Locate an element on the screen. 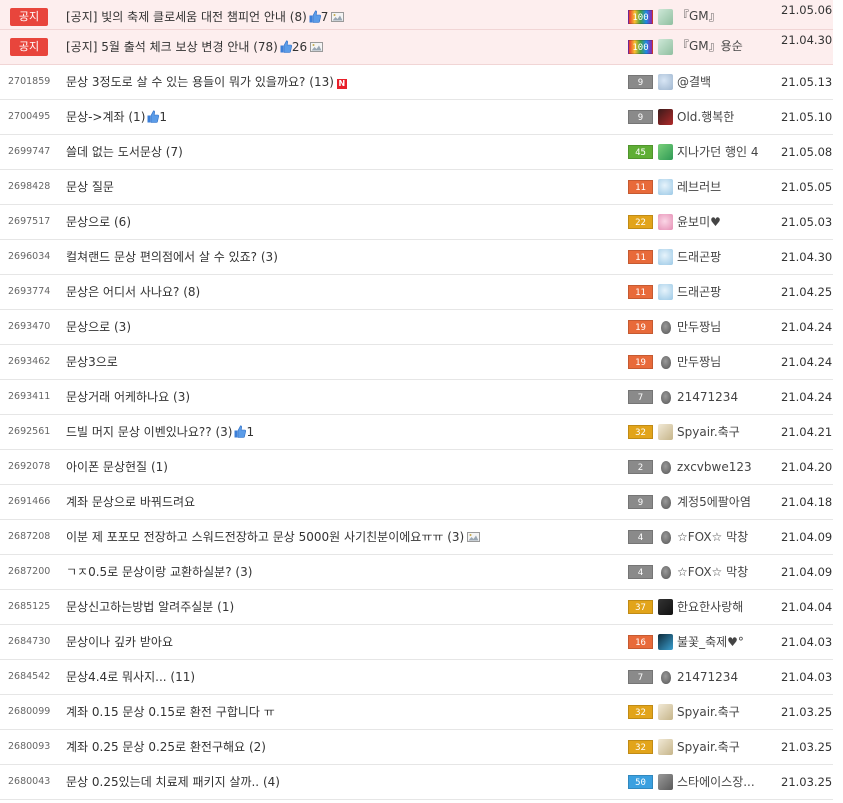 The width and height of the screenshot is (843, 803). post-title-link: 문상4.4로 뭐사지... (11) is located at coordinates (130, 677).